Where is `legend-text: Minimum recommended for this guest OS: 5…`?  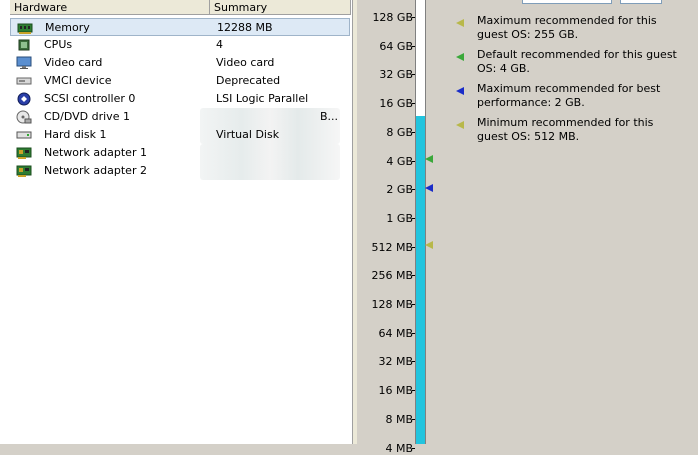 legend-text: Minimum recommended for this guest OS: 5… is located at coordinates (565, 129).